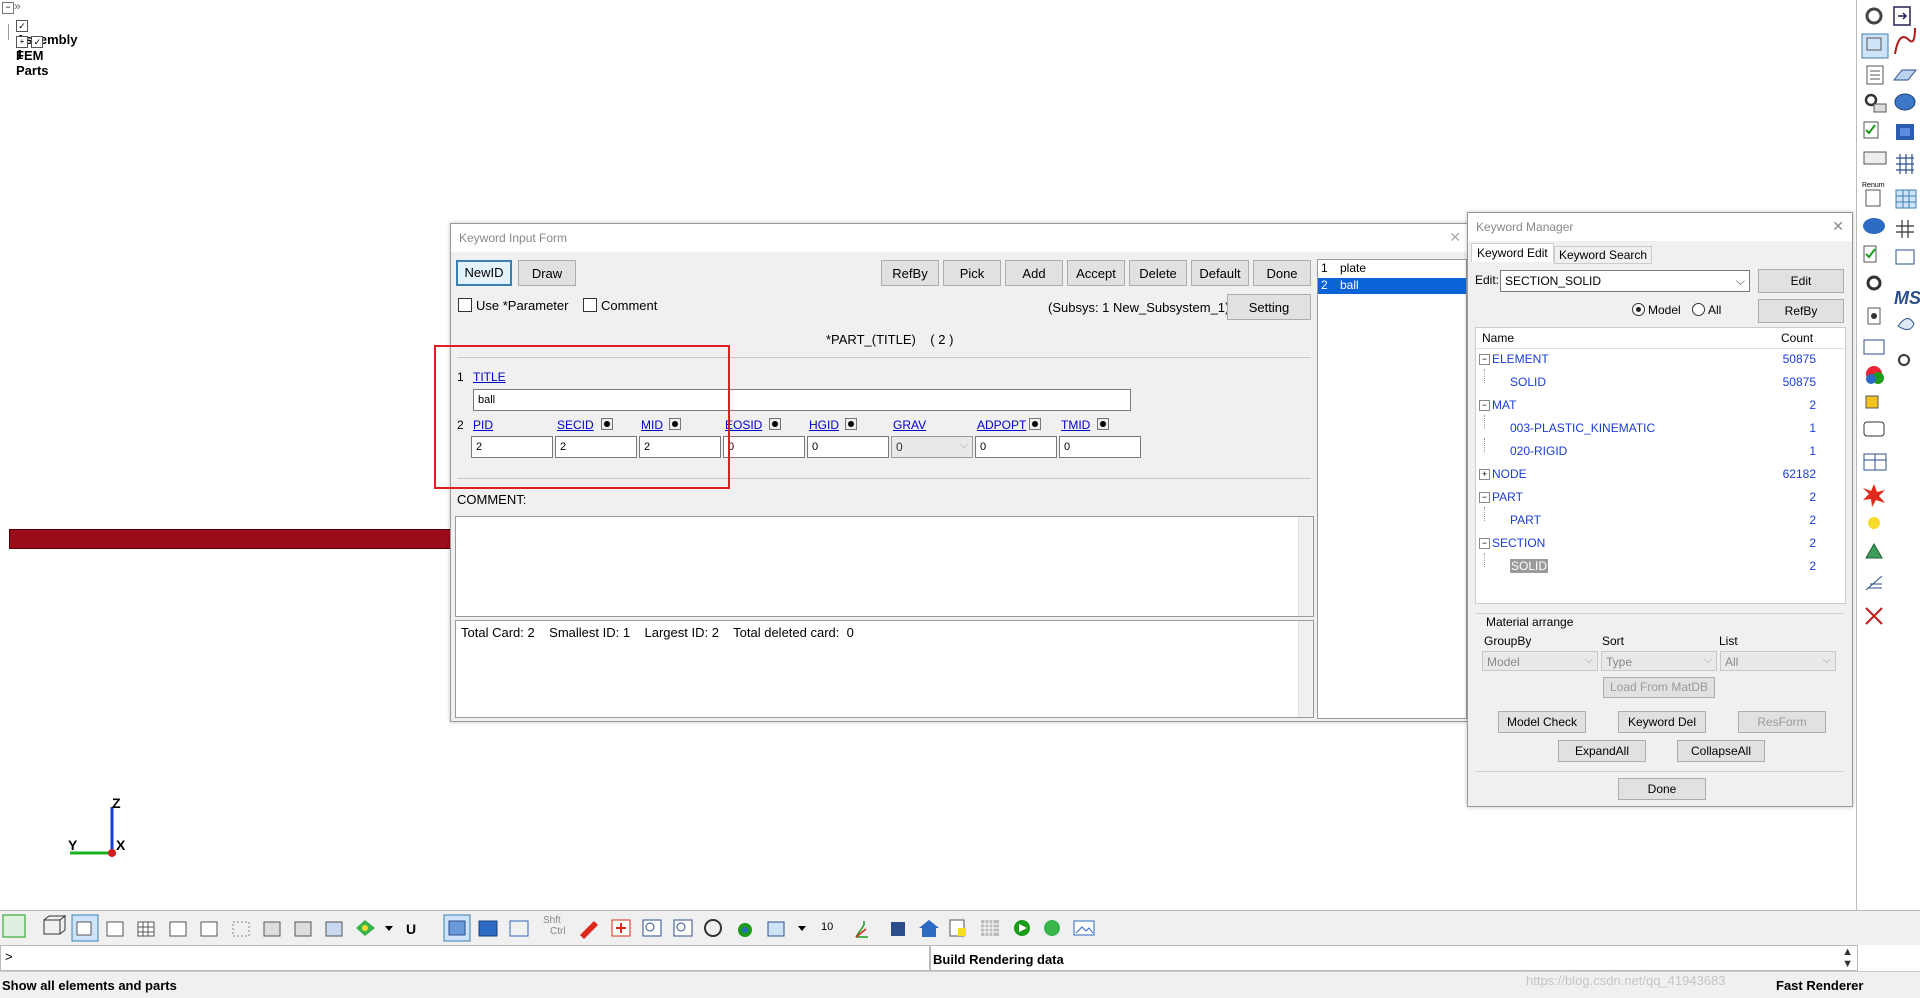 The image size is (1920, 998). I want to click on field-label-grav: GRAV, so click(909, 425).